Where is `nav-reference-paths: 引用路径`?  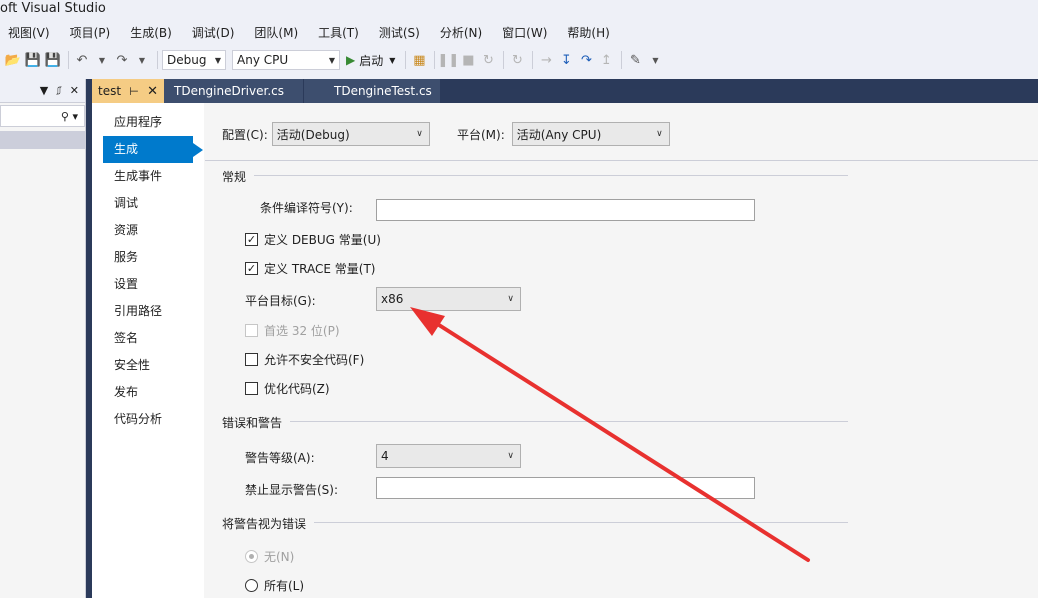 nav-reference-paths: 引用路径 is located at coordinates (148, 311).